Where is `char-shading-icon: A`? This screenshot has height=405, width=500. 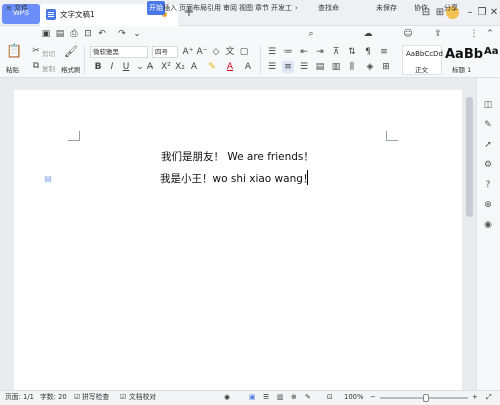 char-shading-icon: A is located at coordinates (248, 67).